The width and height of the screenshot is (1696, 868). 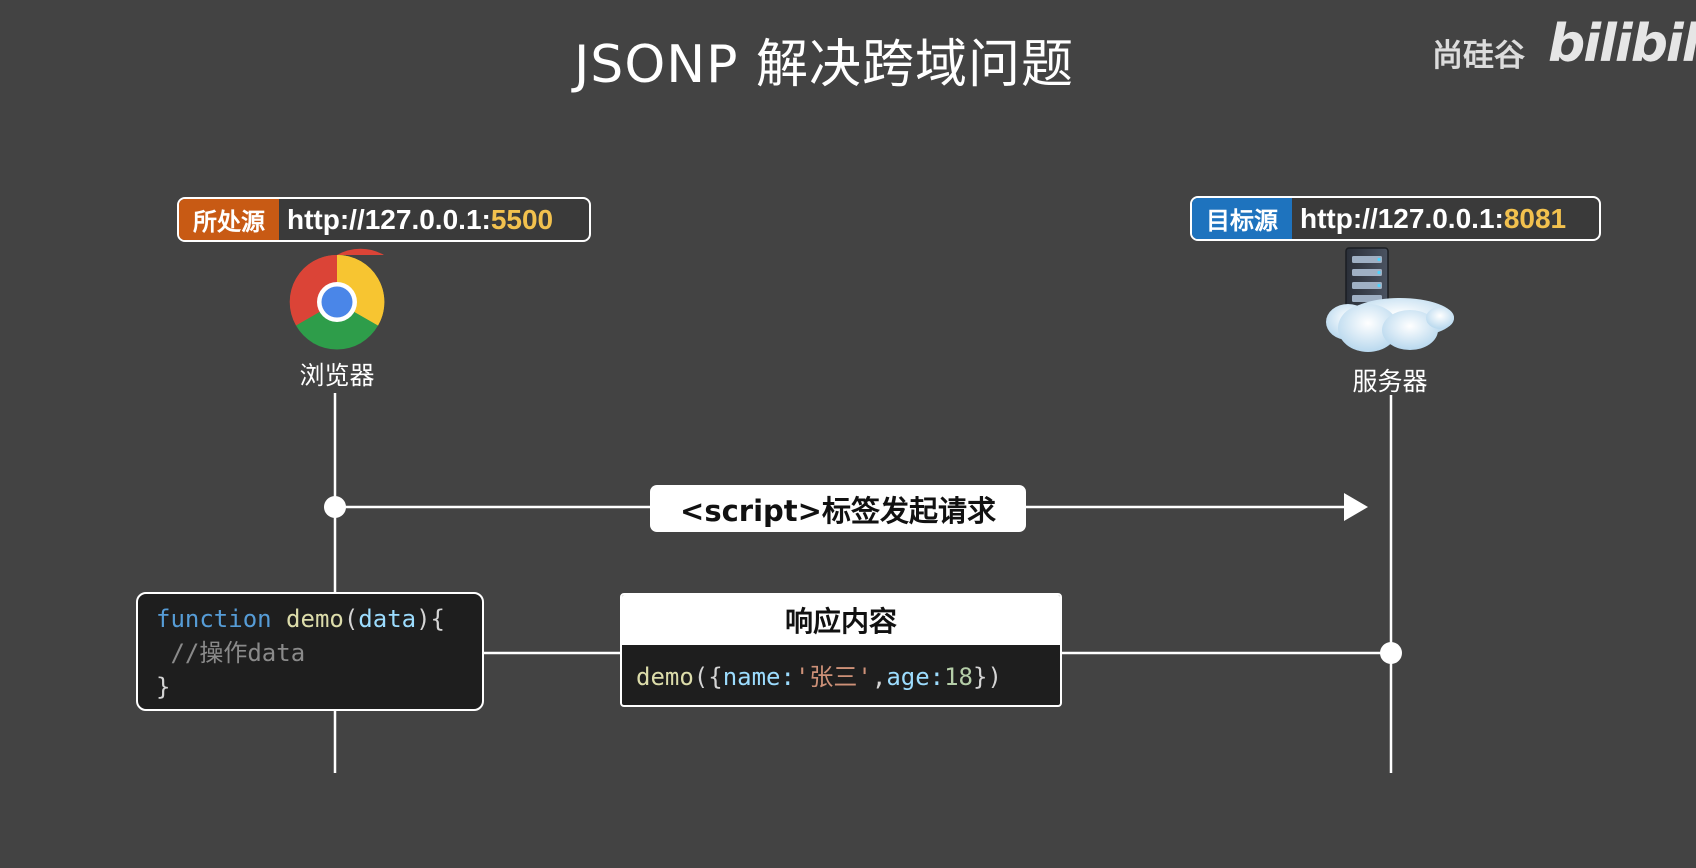 What do you see at coordinates (238, 653) in the screenshot?
I see `code-comment: //操作data` at bounding box center [238, 653].